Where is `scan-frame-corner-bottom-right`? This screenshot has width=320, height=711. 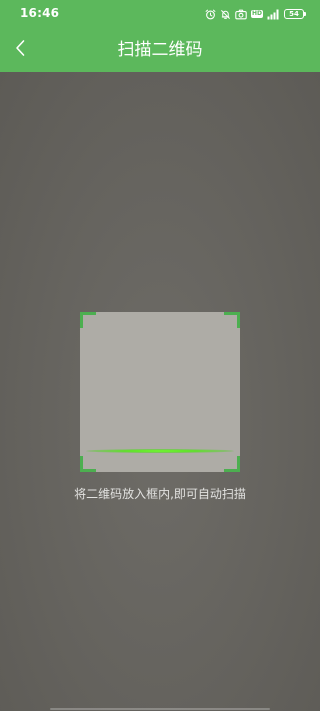
scan-frame-corner-bottom-right is located at coordinates (232, 464).